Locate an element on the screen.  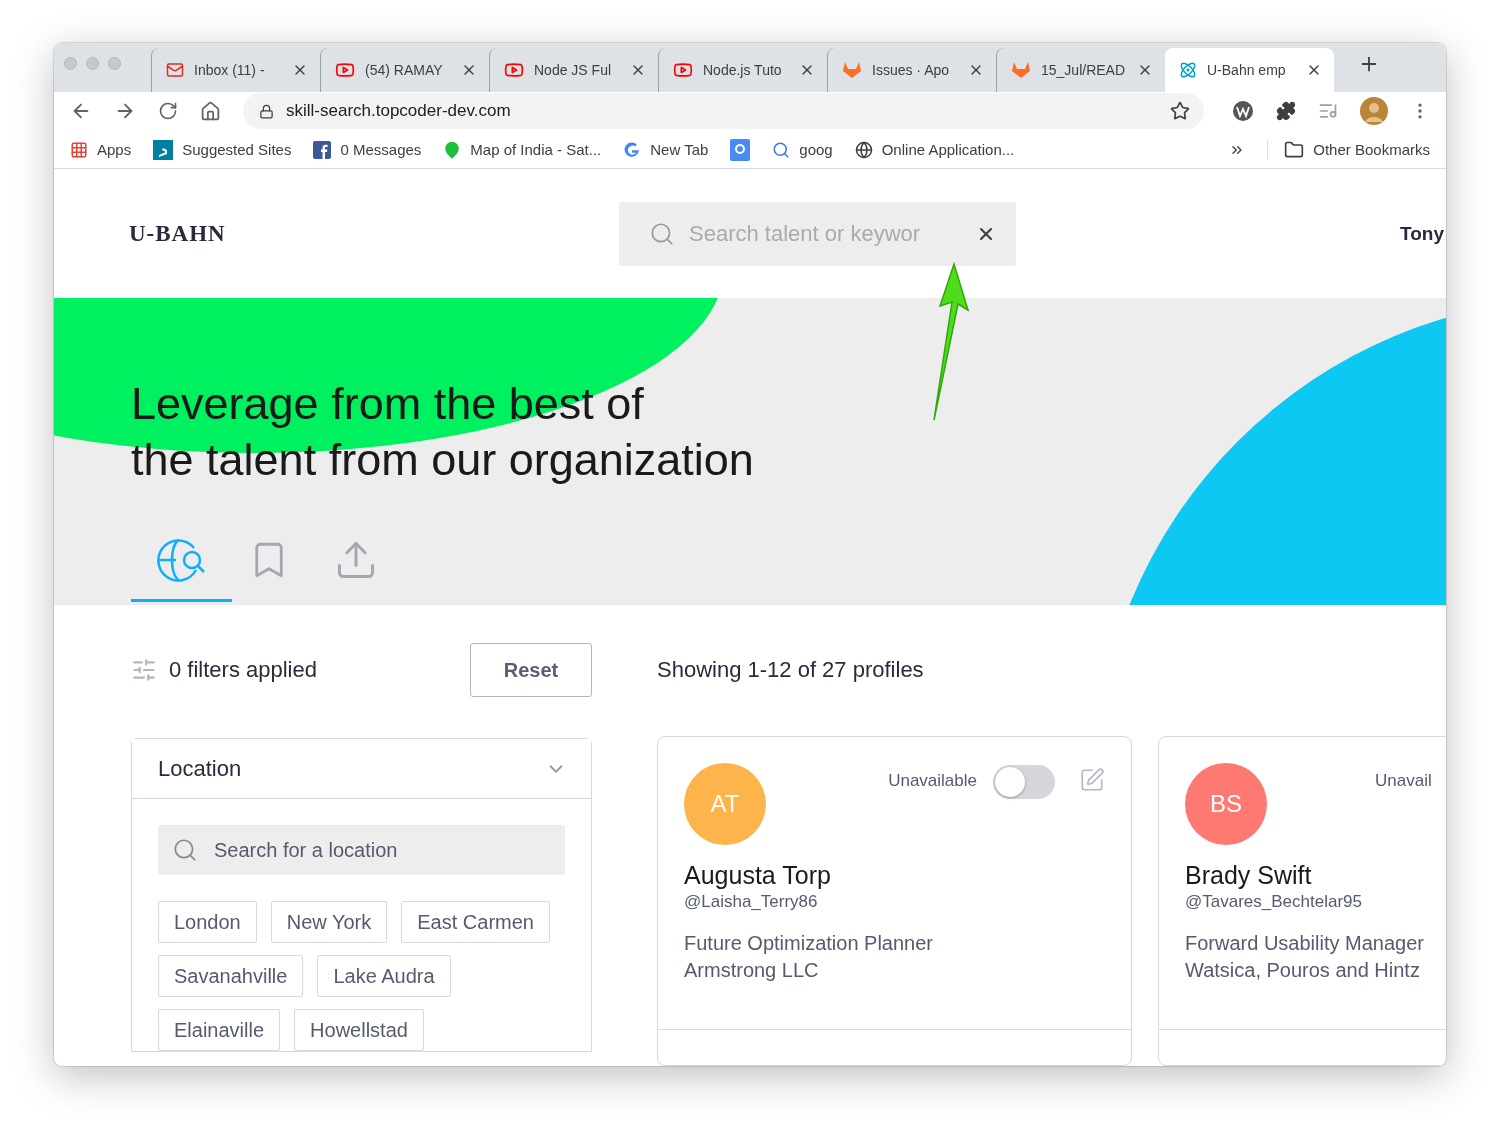
bookmark-item: Suggested Sites is located at coordinates (222, 149).